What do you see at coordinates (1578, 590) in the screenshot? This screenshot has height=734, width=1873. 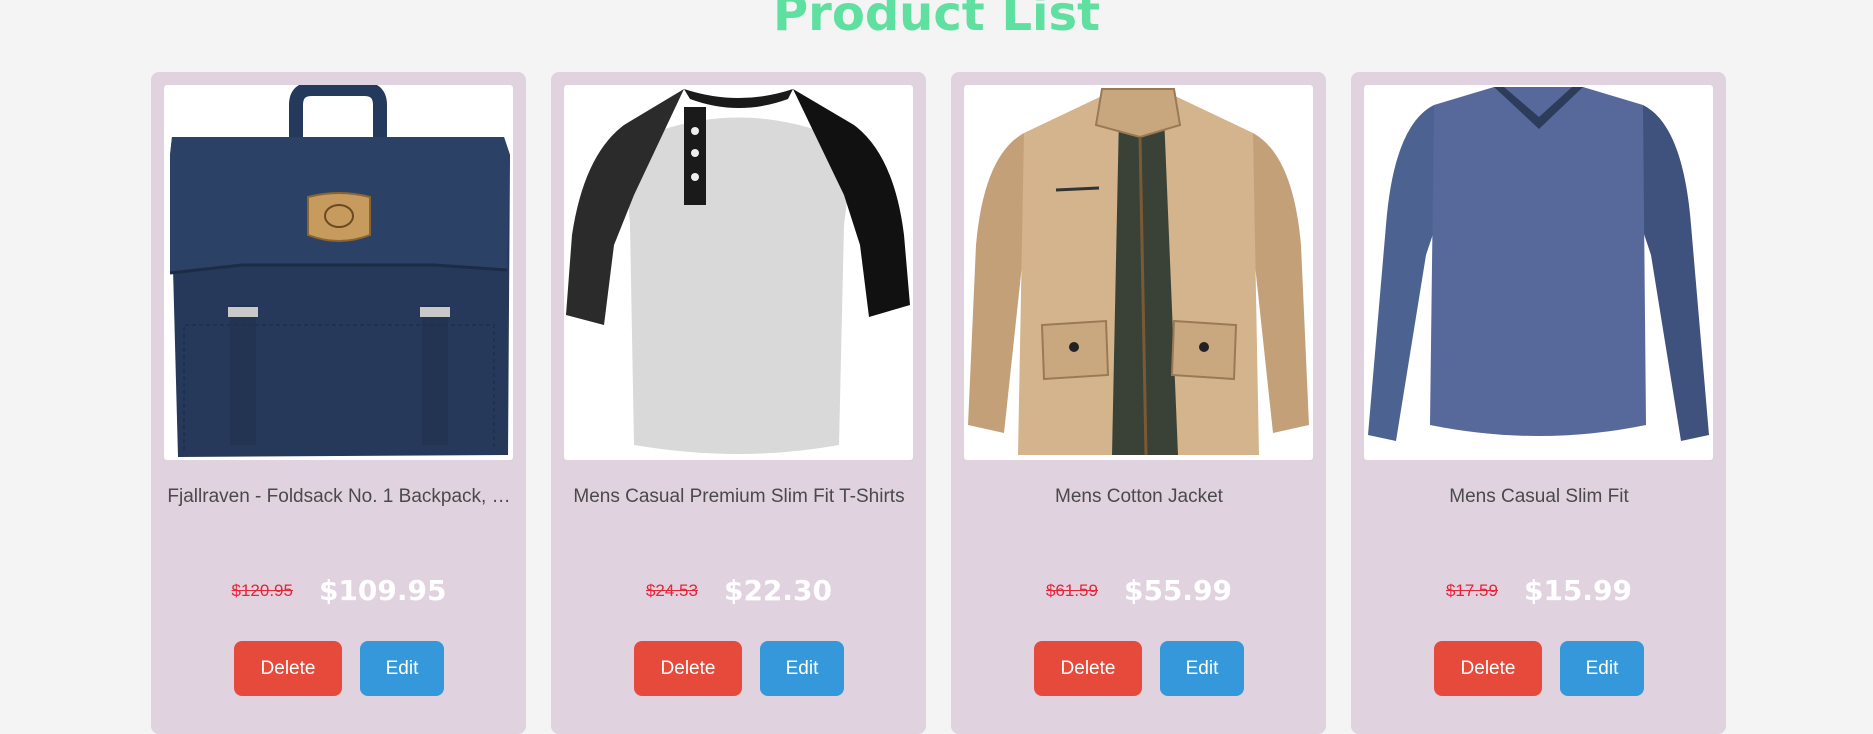 I see `current-price: $15.99` at bounding box center [1578, 590].